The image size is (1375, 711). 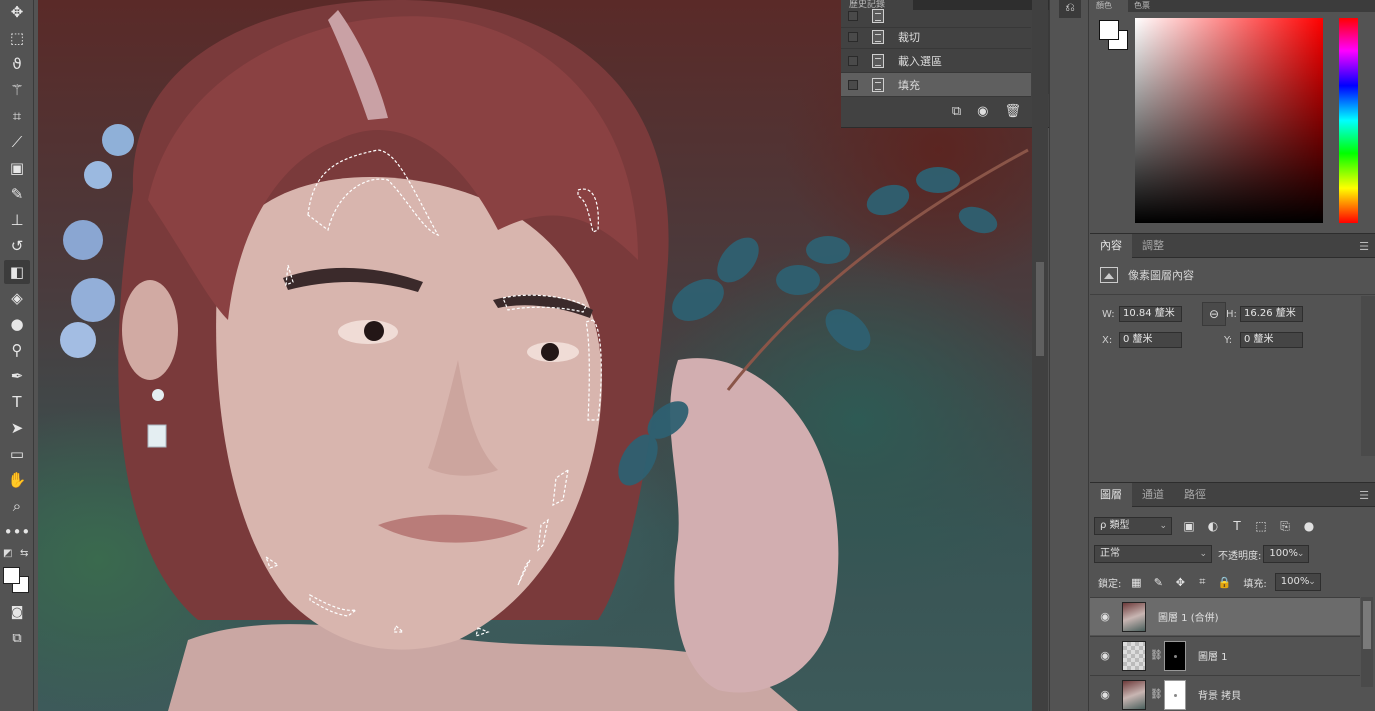 I want to click on lock-position-icon: ✥, so click(x=1180, y=582).